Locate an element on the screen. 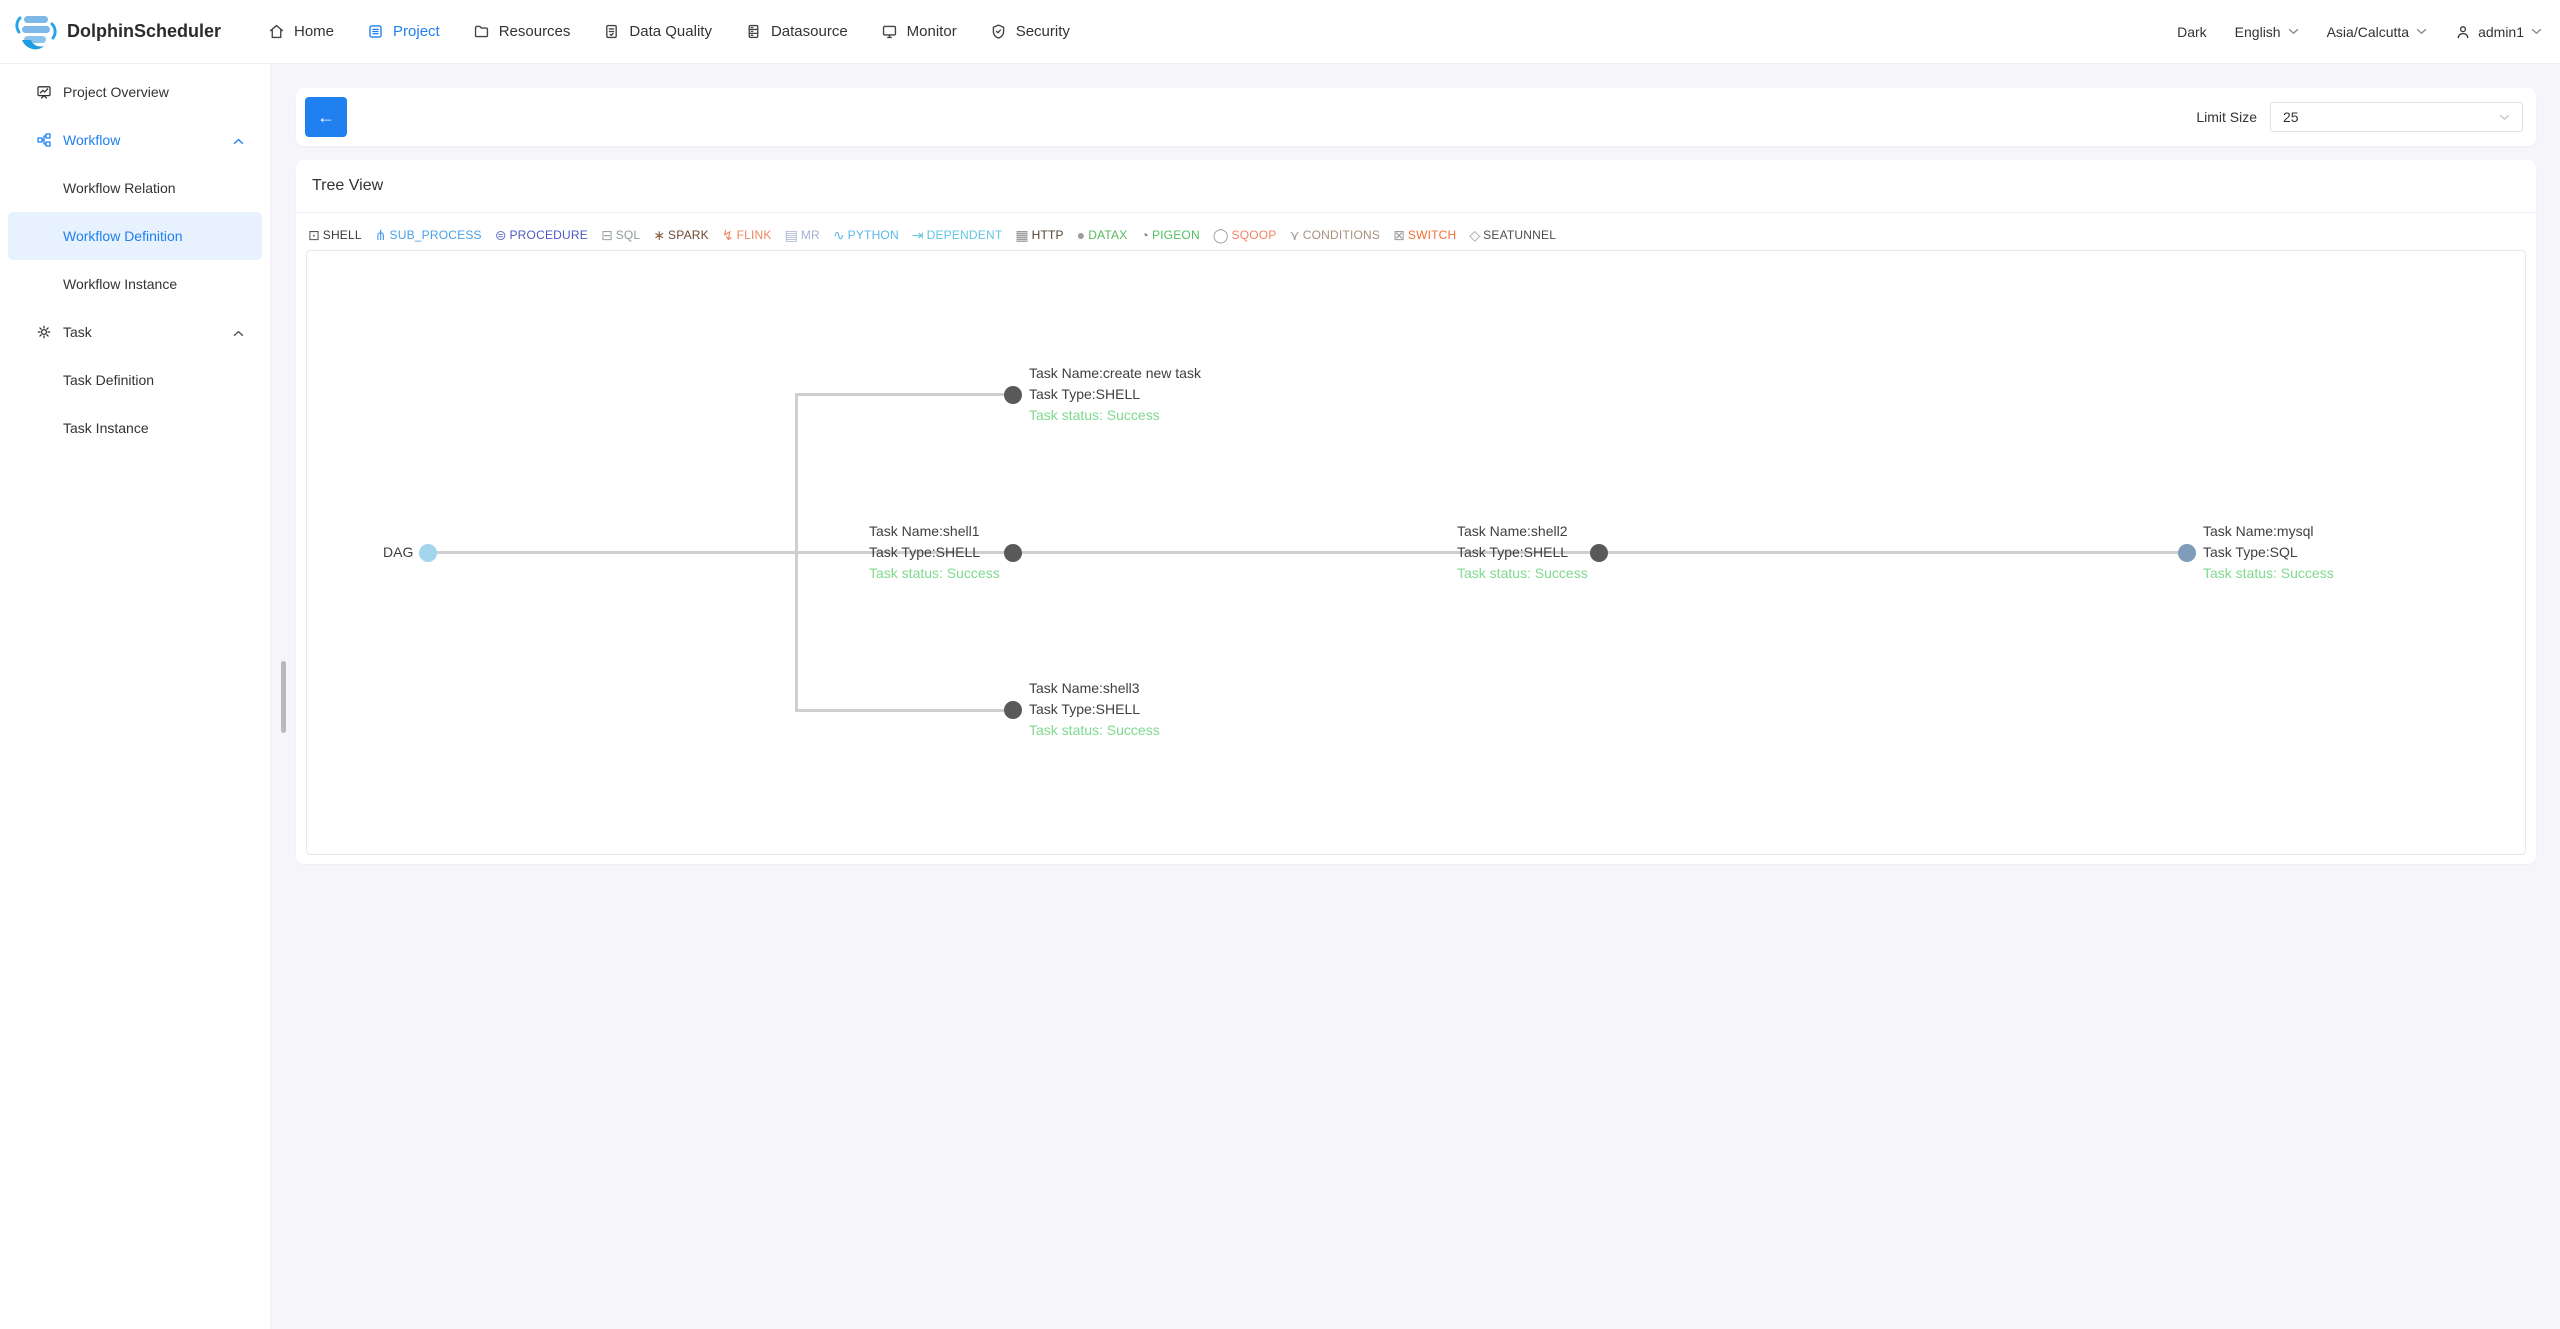 The image size is (2560, 1329). monitor-icon is located at coordinates (889, 32).